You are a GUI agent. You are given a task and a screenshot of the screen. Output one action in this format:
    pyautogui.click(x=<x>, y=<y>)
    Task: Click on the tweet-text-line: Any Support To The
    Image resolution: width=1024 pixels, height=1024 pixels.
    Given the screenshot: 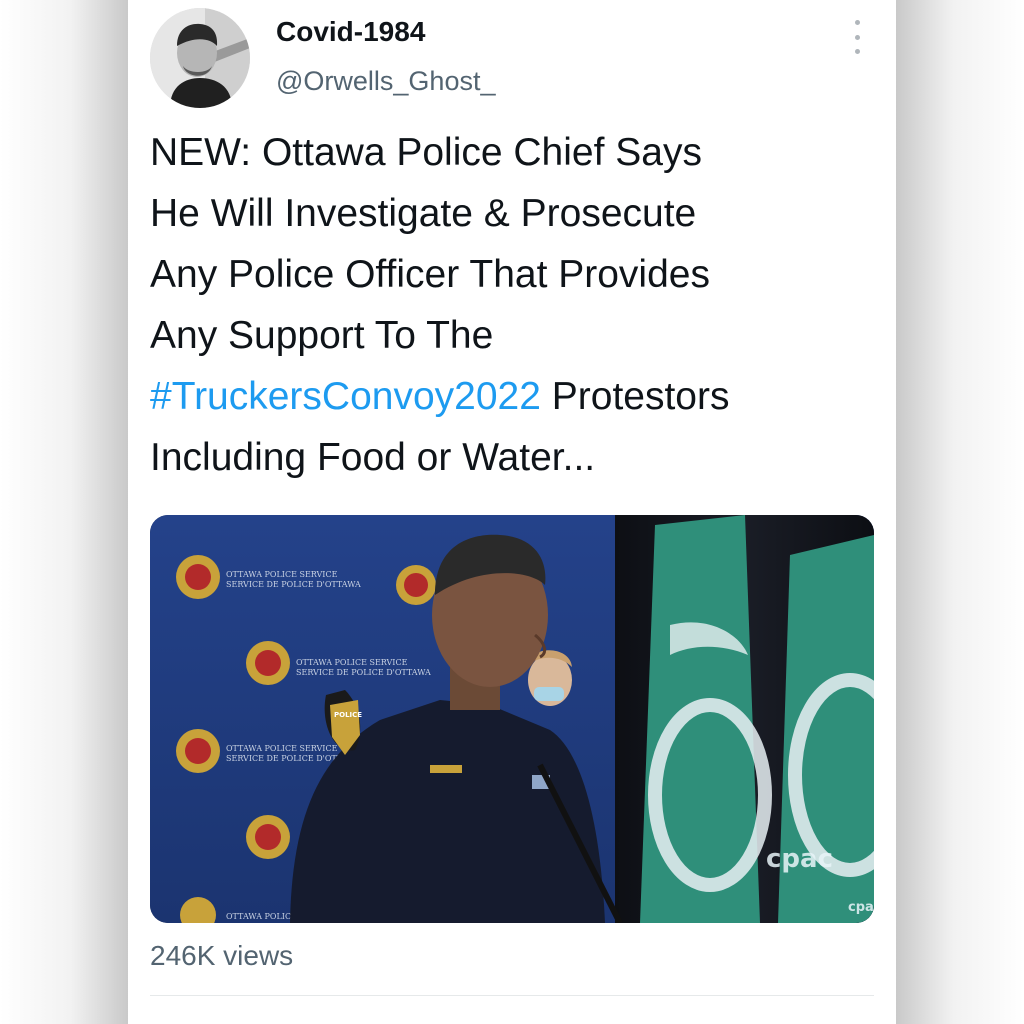 What is the action you would take?
    pyautogui.click(x=322, y=335)
    